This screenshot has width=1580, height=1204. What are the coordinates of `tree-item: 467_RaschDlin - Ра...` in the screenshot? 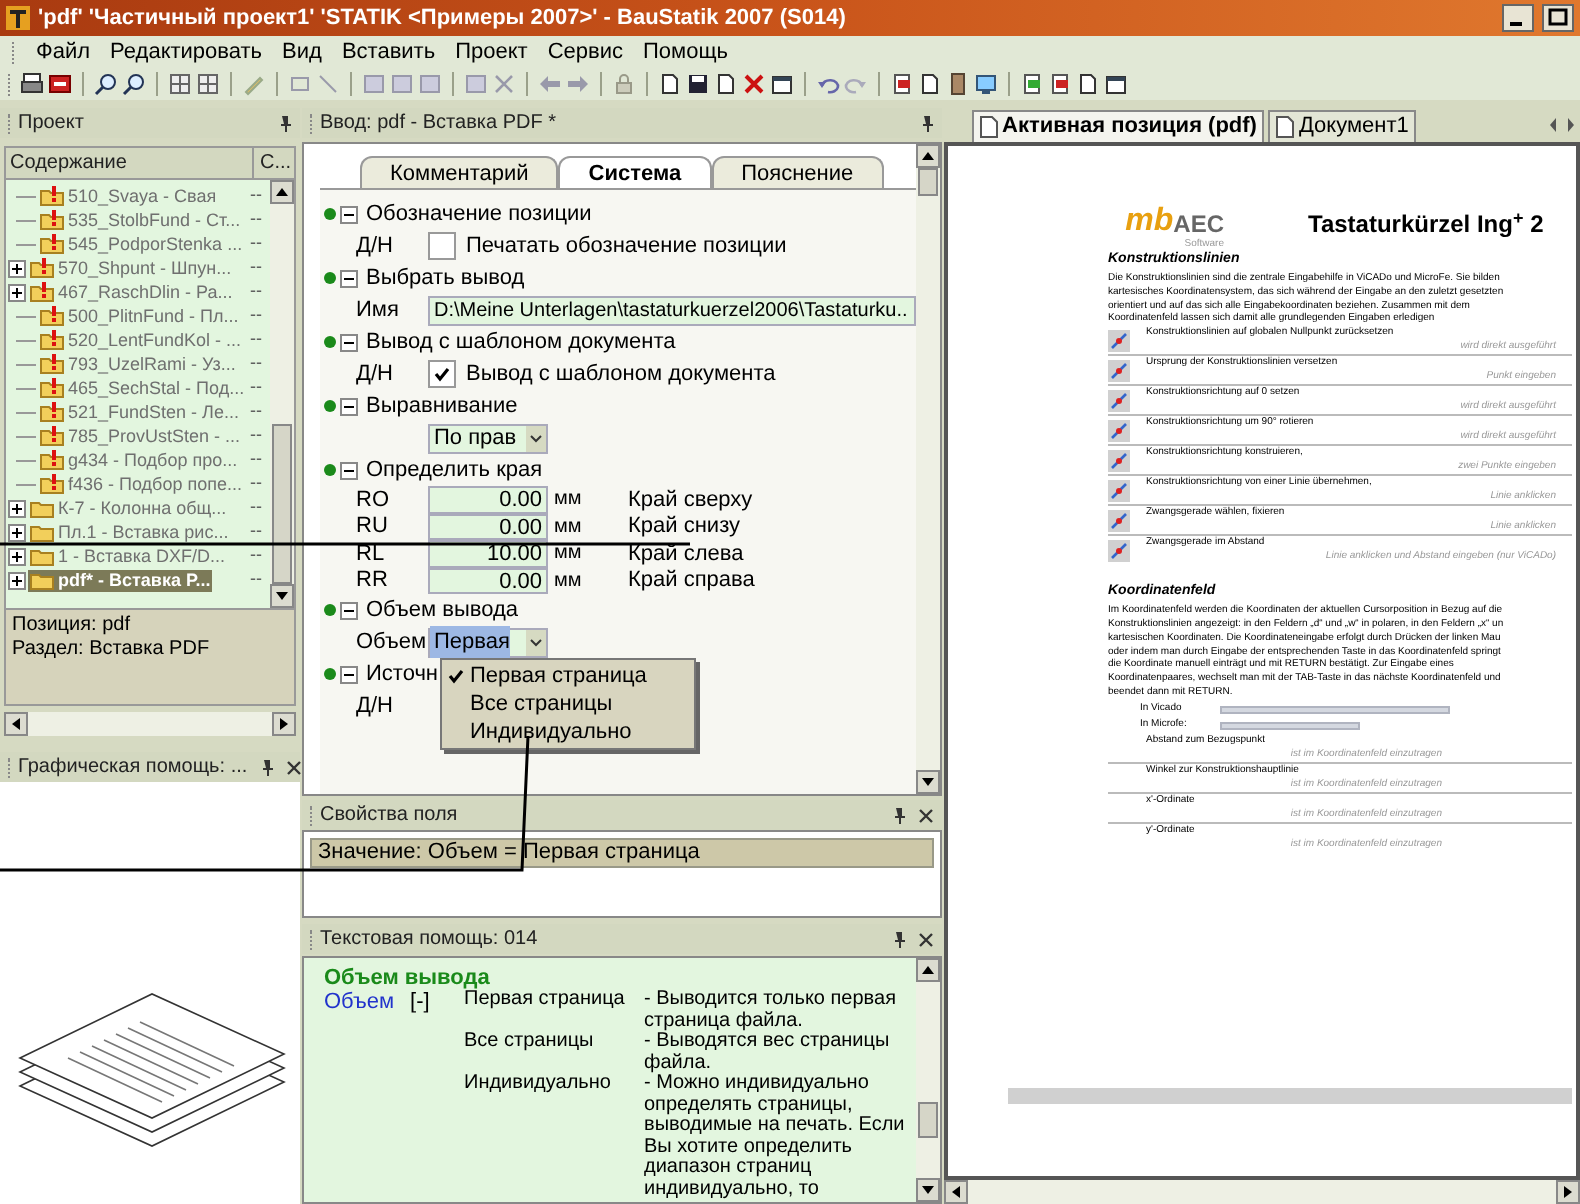 It's located at (131, 292).